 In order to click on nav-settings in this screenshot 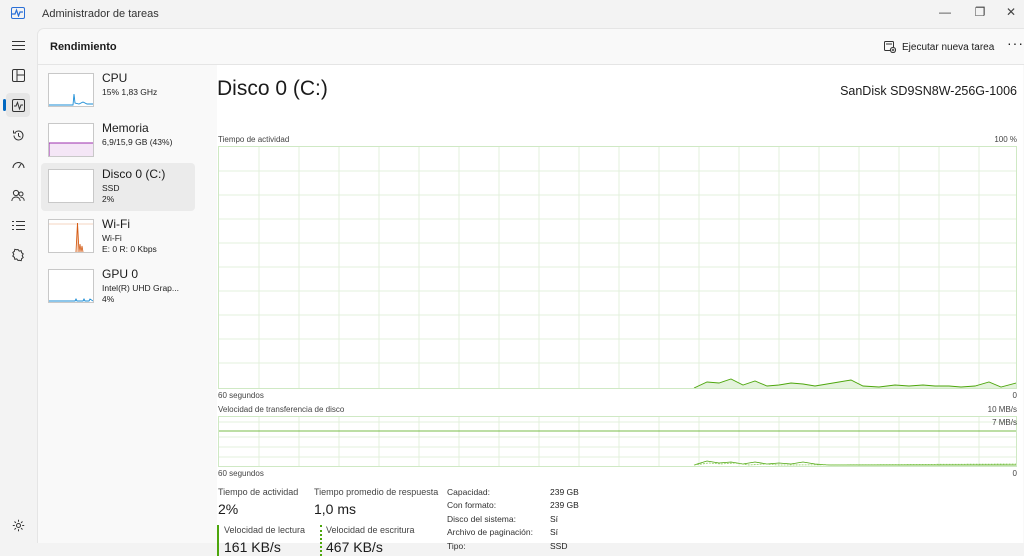, I will do `click(18, 525)`.